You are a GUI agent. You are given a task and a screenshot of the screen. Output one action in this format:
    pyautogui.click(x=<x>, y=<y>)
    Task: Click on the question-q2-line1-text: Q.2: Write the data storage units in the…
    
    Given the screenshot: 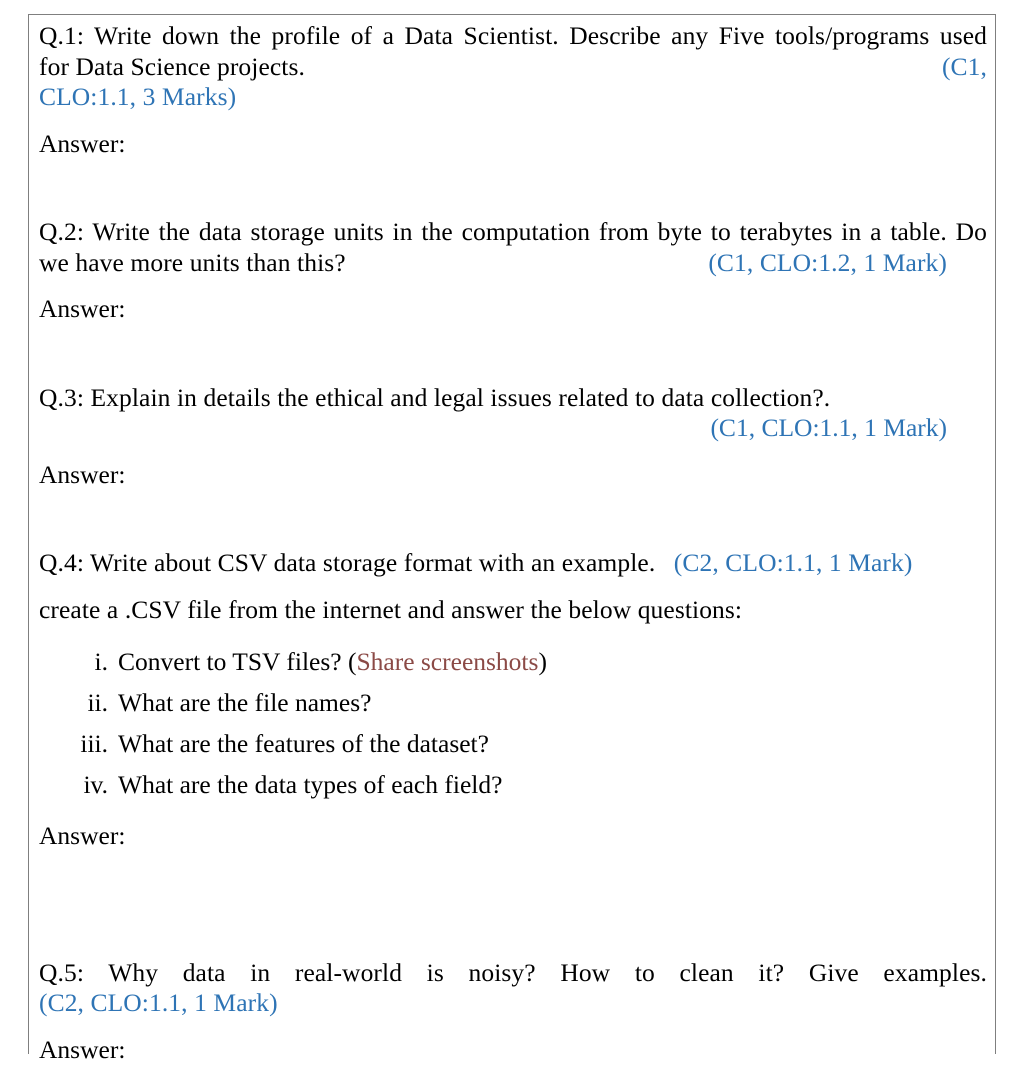 What is the action you would take?
    pyautogui.click(x=513, y=231)
    